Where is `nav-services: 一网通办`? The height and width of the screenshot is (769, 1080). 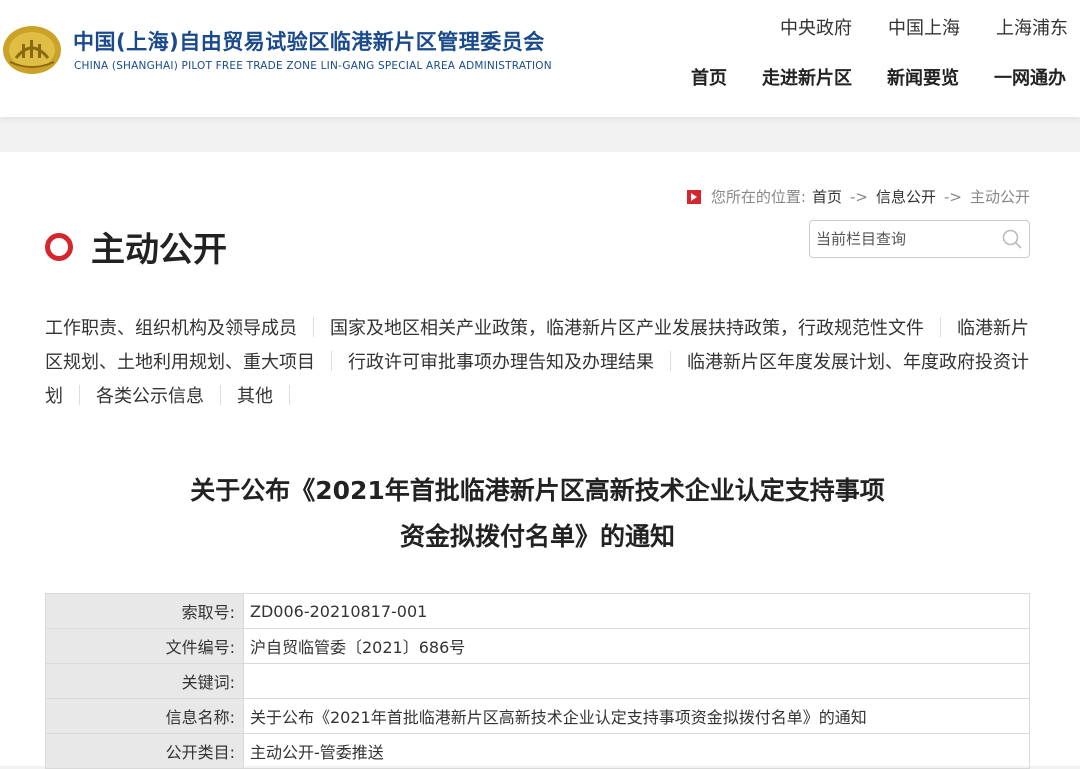
nav-services: 一网通办 is located at coordinates (1030, 77).